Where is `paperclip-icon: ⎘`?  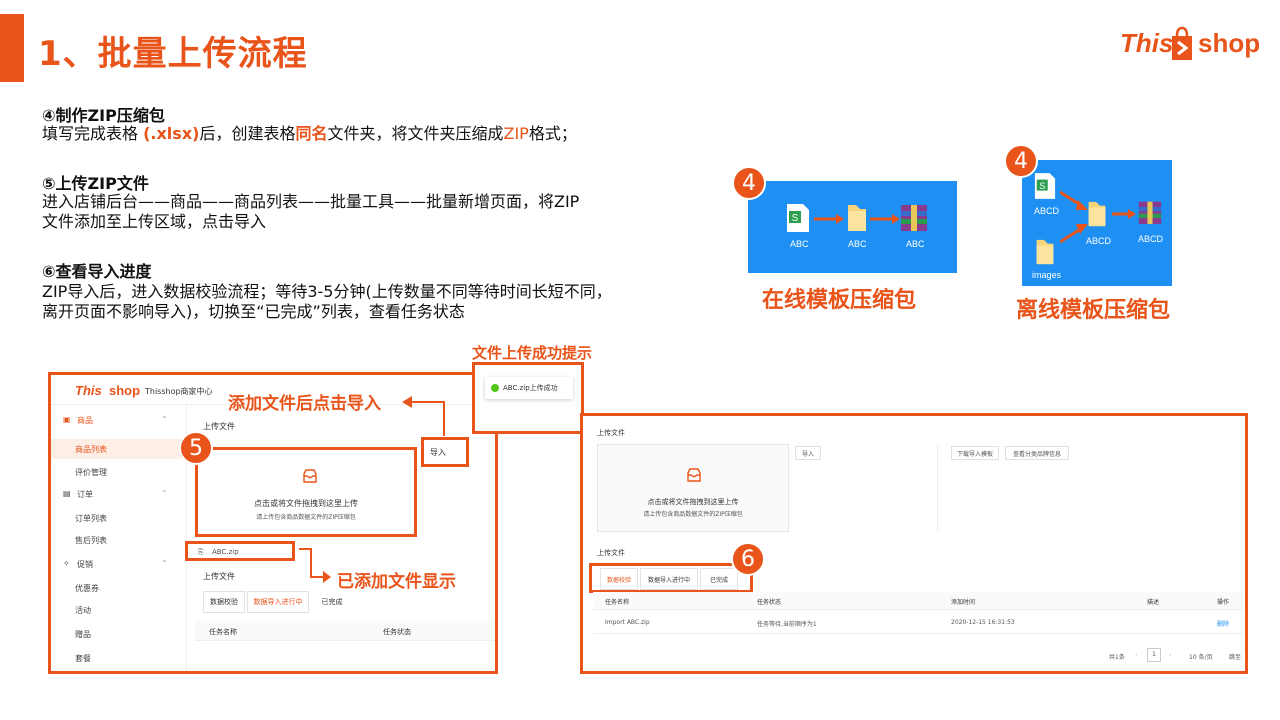 paperclip-icon: ⎘ is located at coordinates (201, 552).